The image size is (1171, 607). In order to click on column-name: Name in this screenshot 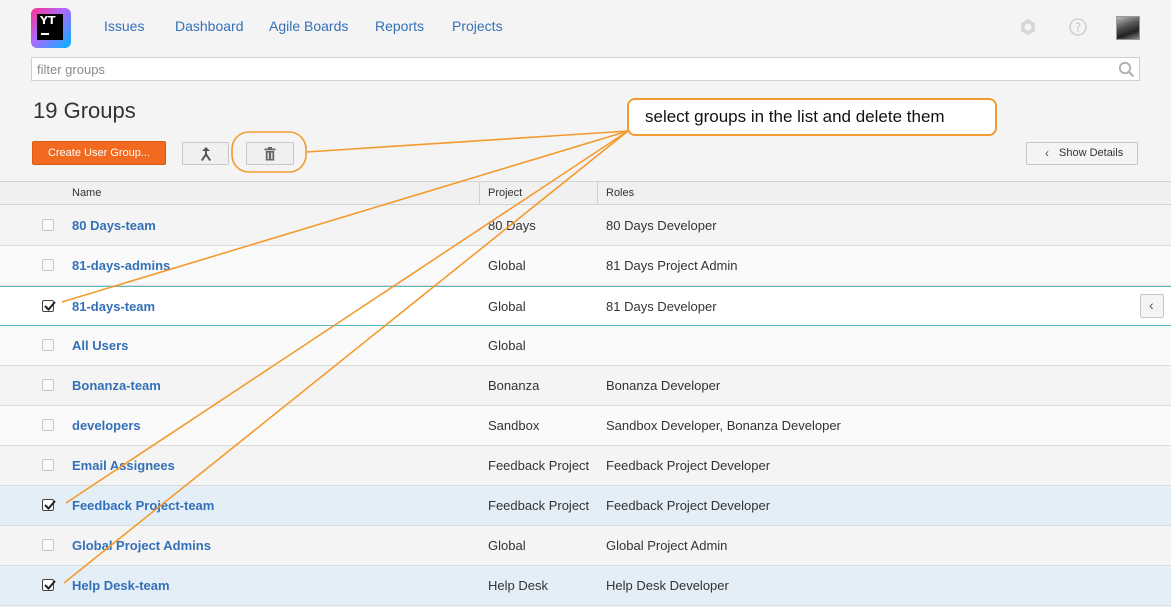, I will do `click(86, 193)`.